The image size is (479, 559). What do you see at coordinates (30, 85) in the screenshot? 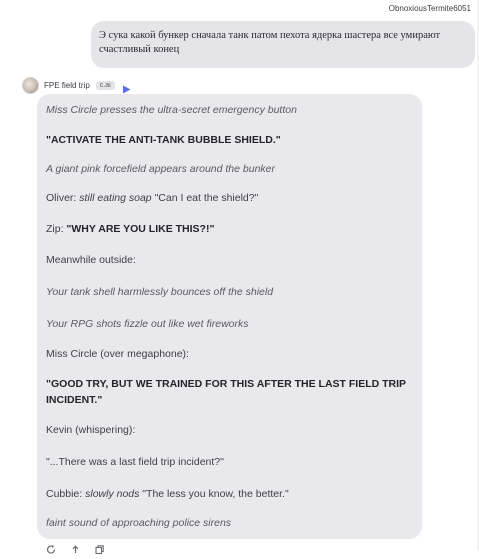
I see `character-avatar` at bounding box center [30, 85].